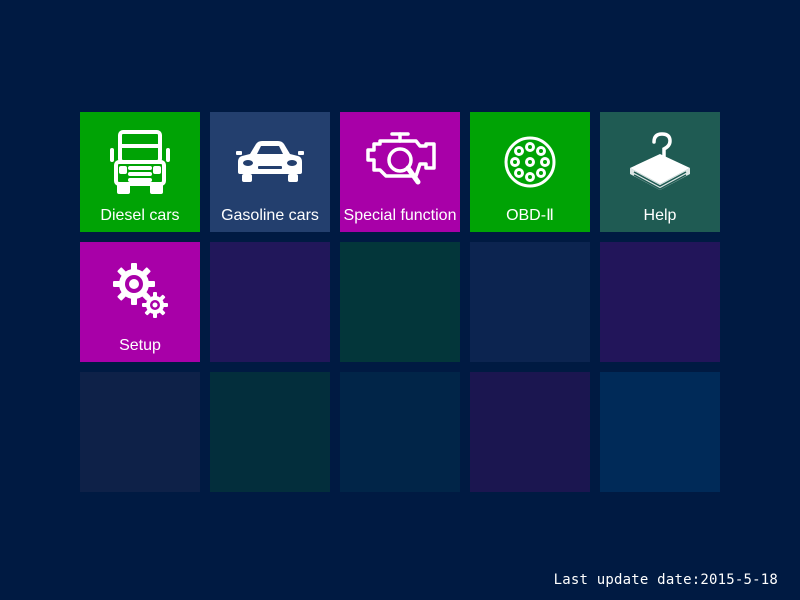 This screenshot has height=600, width=800. I want to click on gears-icon, so click(140, 292).